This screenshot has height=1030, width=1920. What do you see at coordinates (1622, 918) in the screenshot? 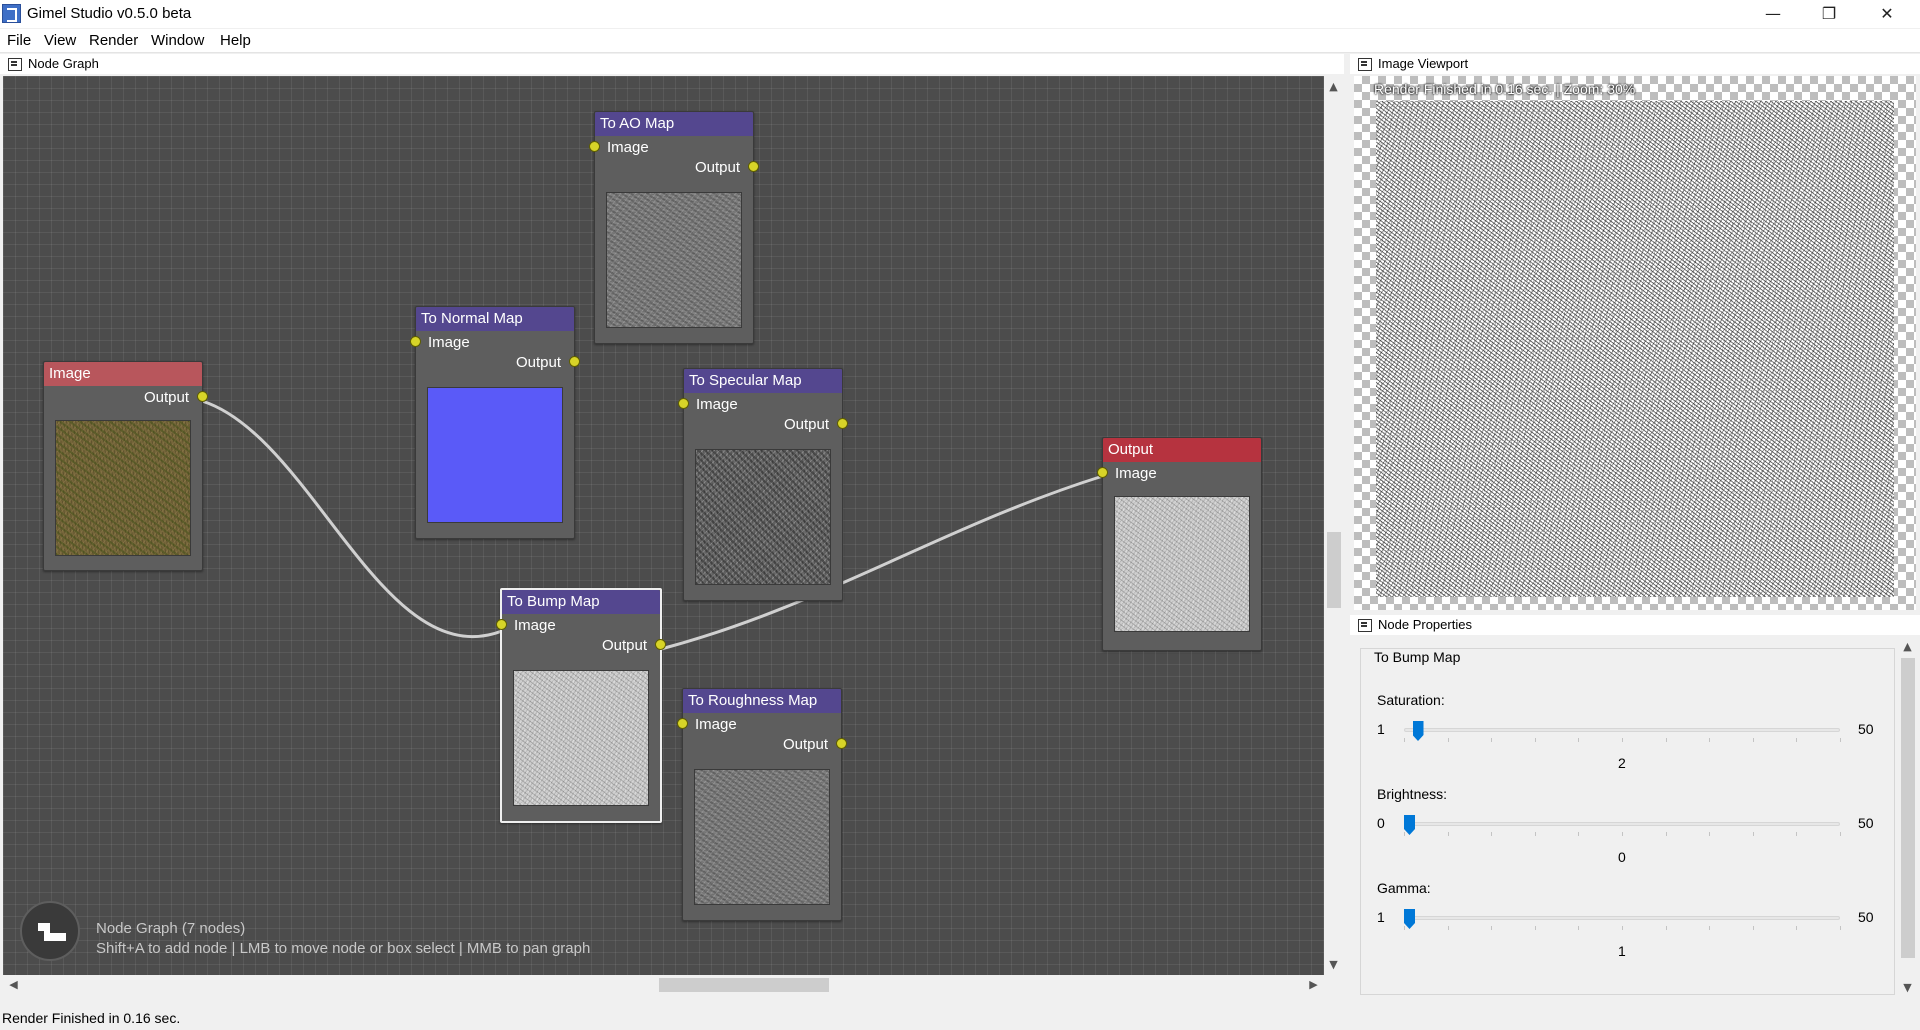
I see `gamma-track` at bounding box center [1622, 918].